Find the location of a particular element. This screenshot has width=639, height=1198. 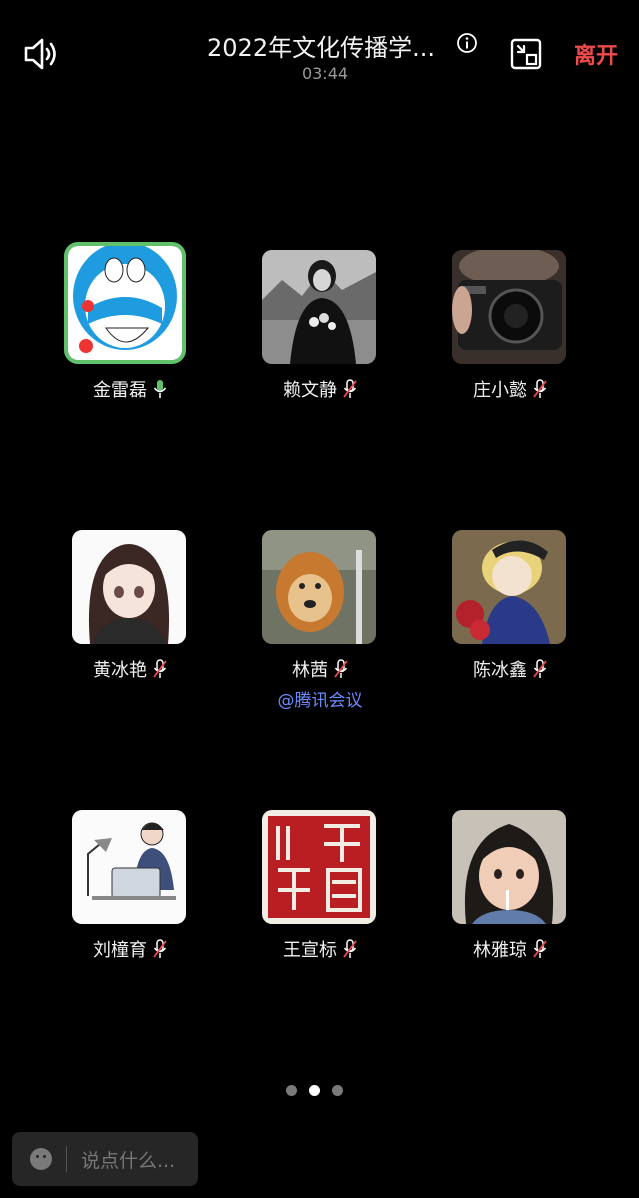

participant-name: 刘橦育 is located at coordinates (120, 950).